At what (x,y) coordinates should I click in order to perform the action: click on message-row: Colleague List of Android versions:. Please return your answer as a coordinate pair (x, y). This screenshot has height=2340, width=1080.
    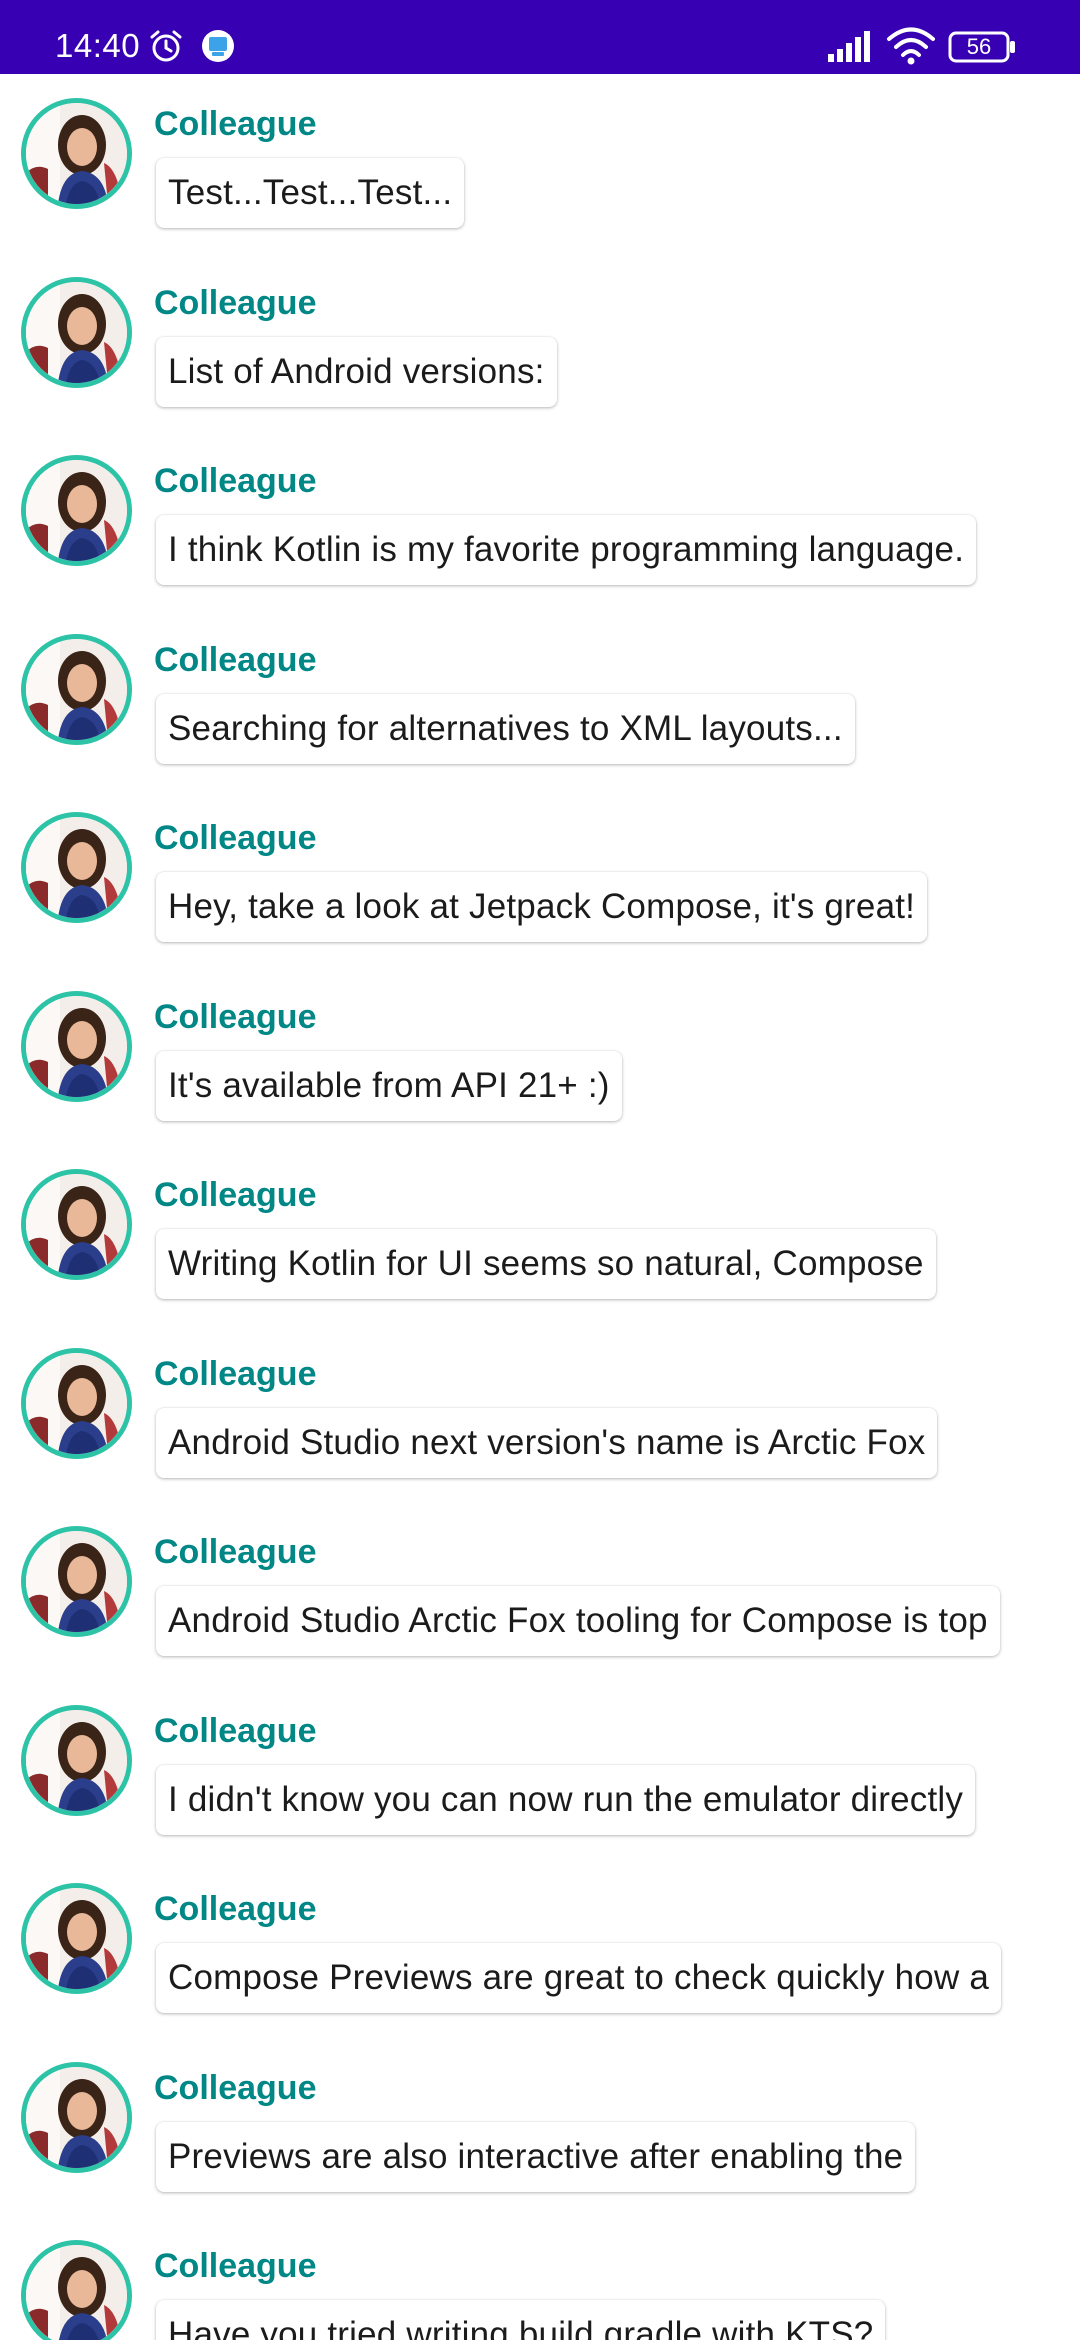
    Looking at the image, I should click on (540, 342).